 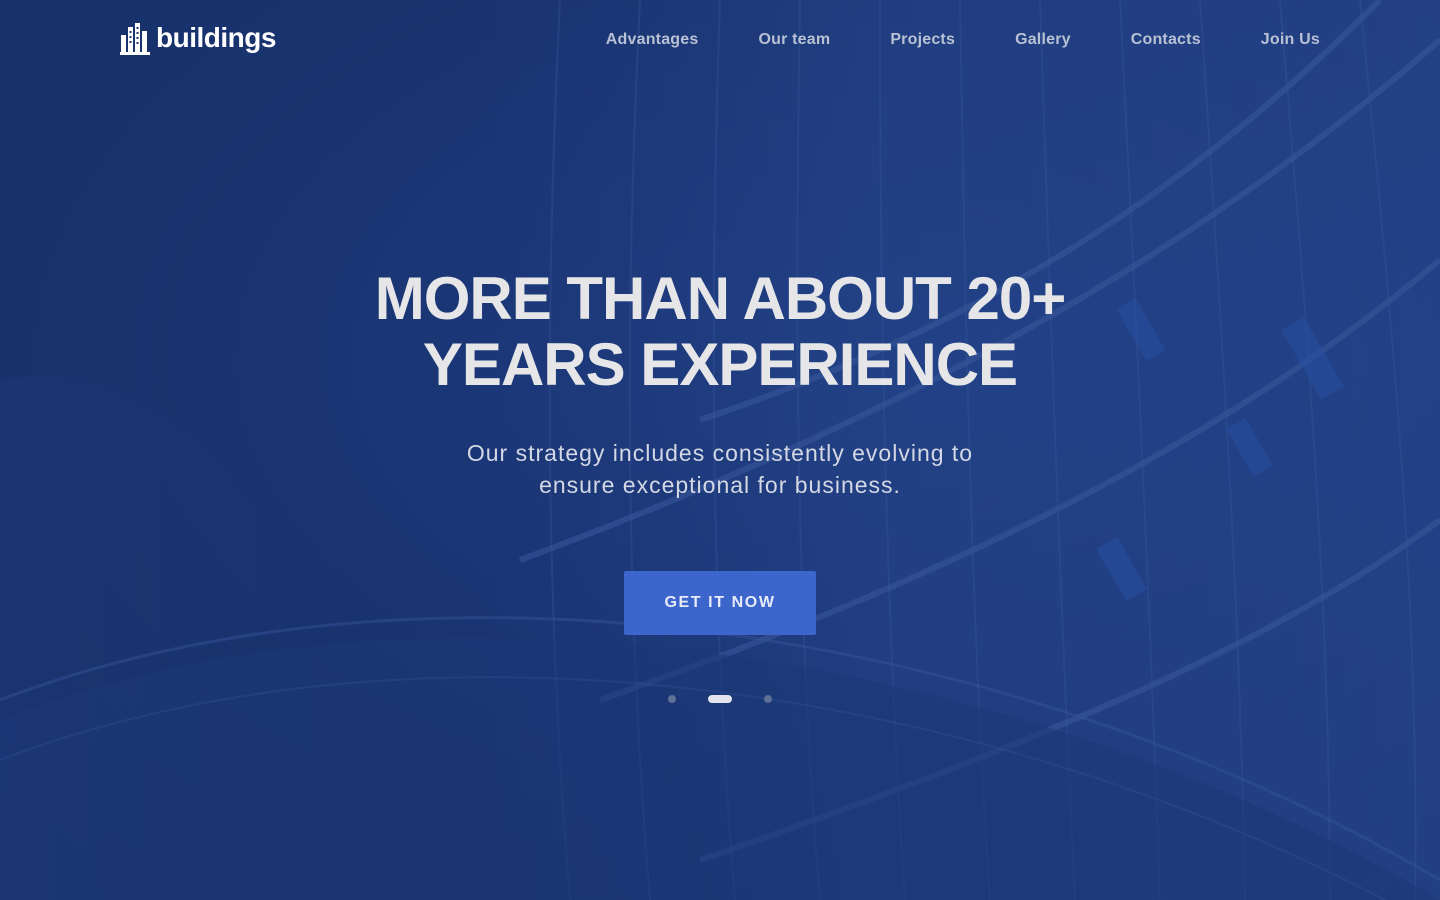 I want to click on slide-dot-2-active, so click(x=720, y=699).